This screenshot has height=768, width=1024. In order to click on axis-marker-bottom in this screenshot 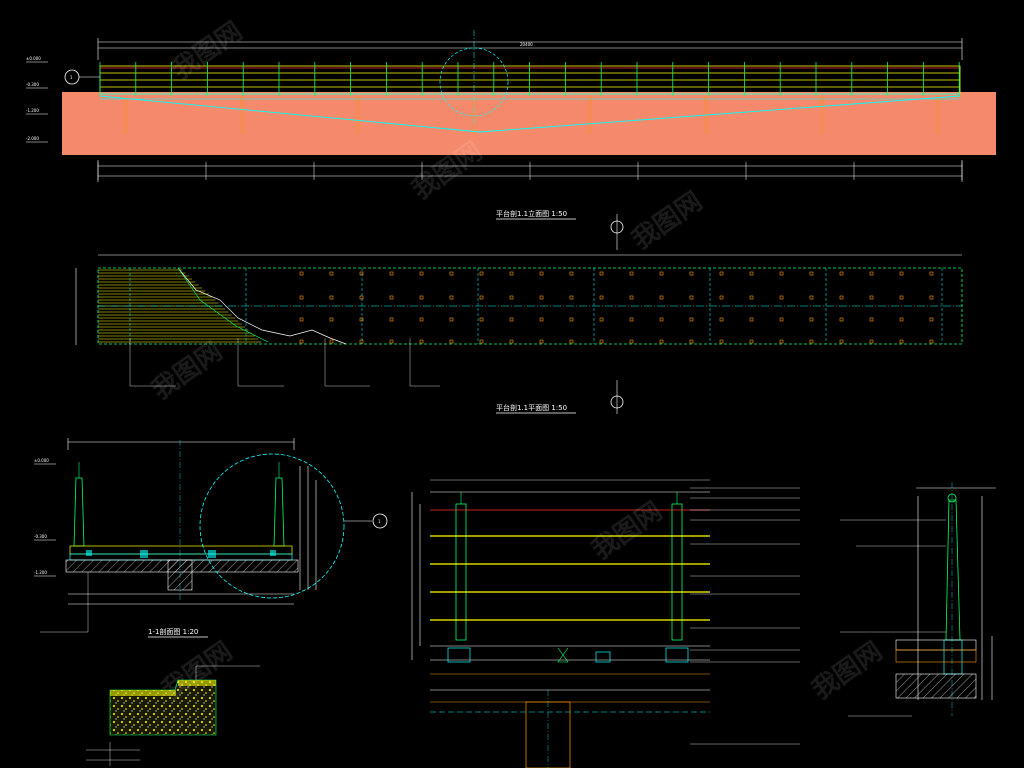, I will do `click(617, 397)`.